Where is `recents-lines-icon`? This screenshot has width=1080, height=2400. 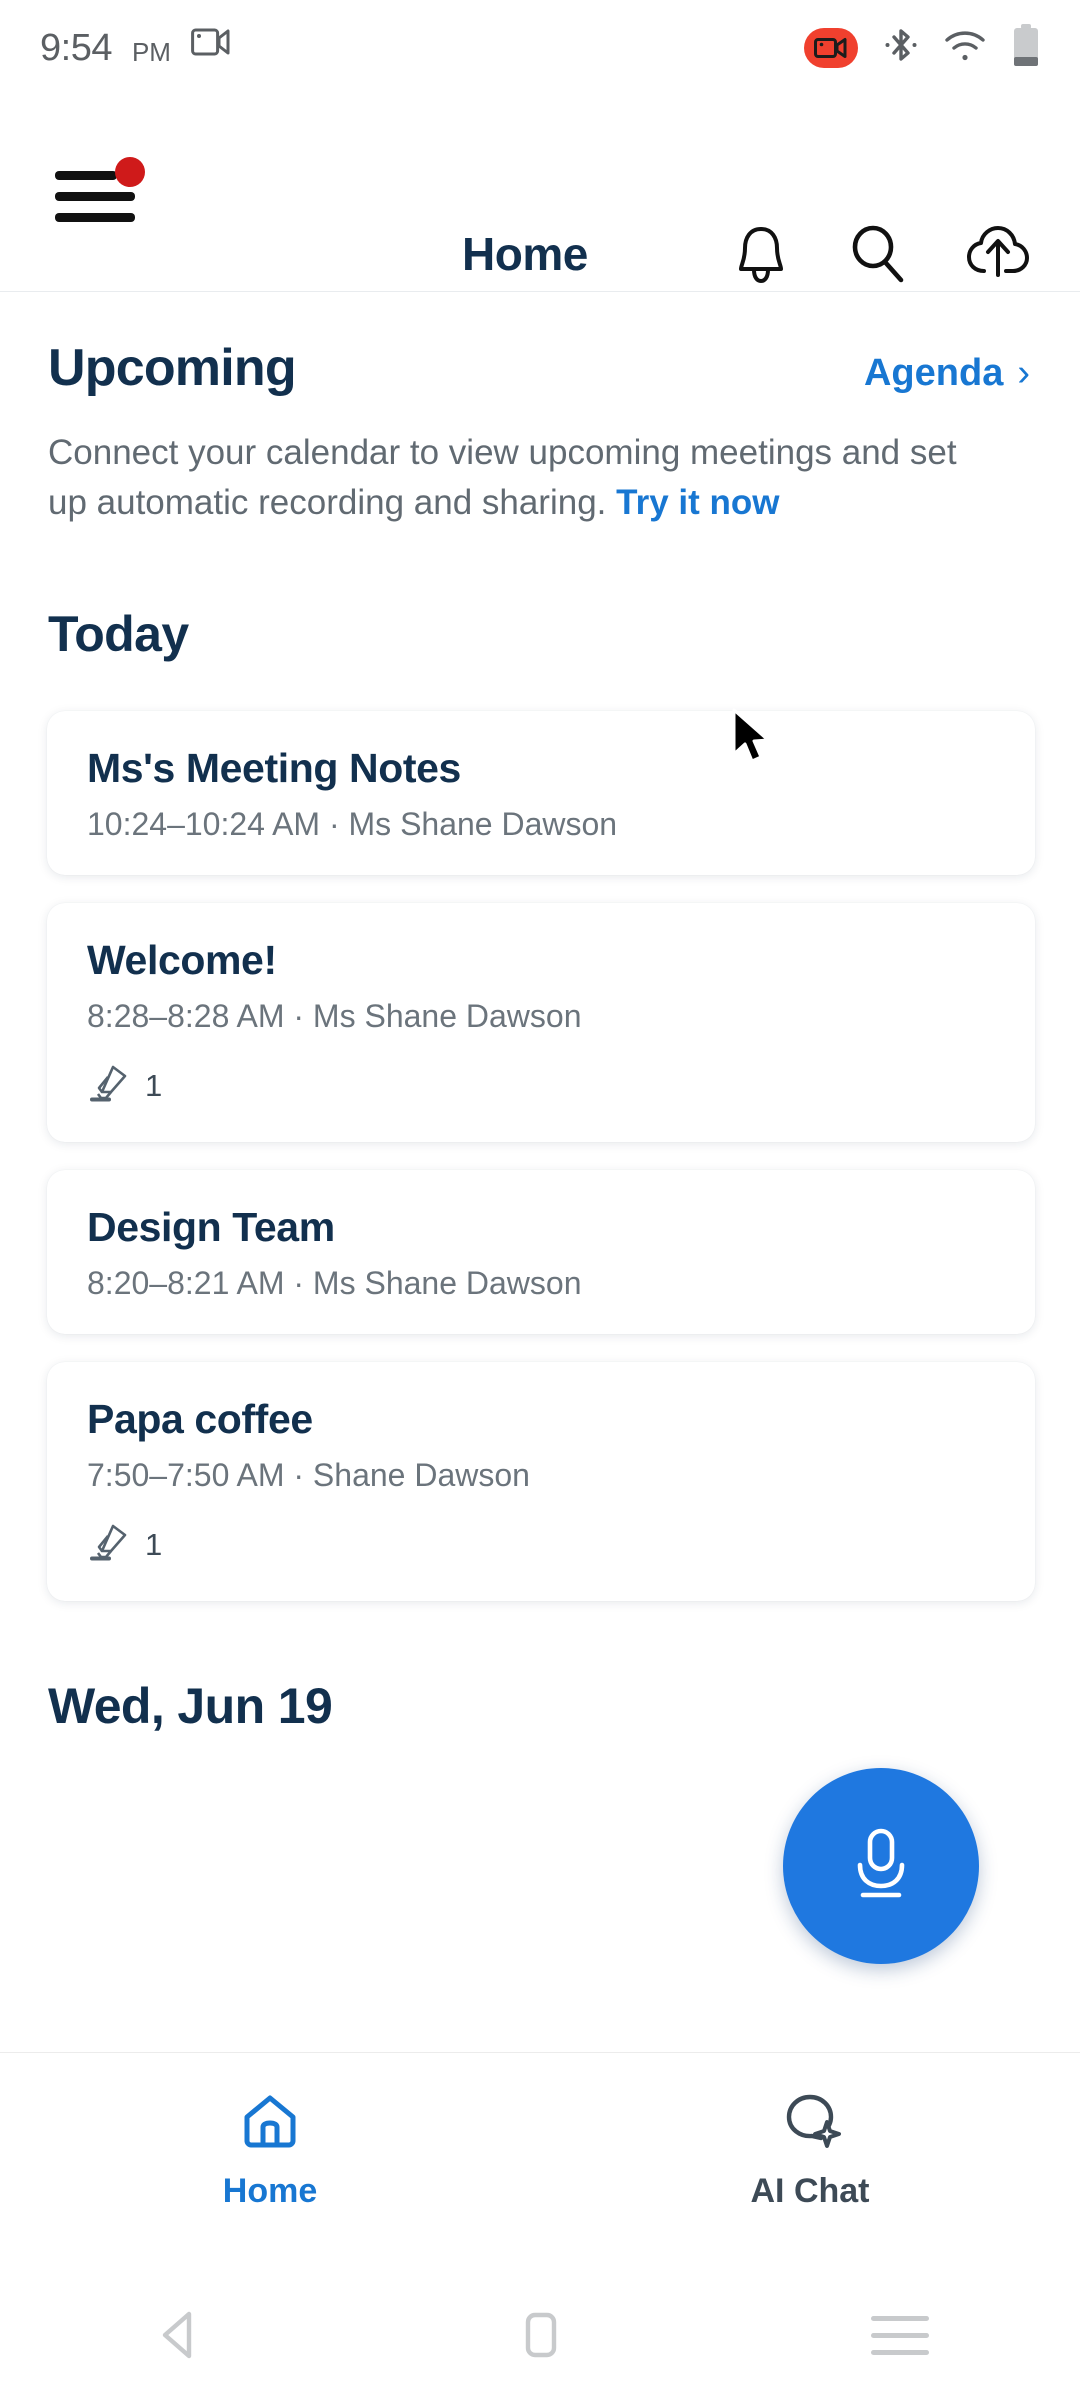 recents-lines-icon is located at coordinates (900, 2335).